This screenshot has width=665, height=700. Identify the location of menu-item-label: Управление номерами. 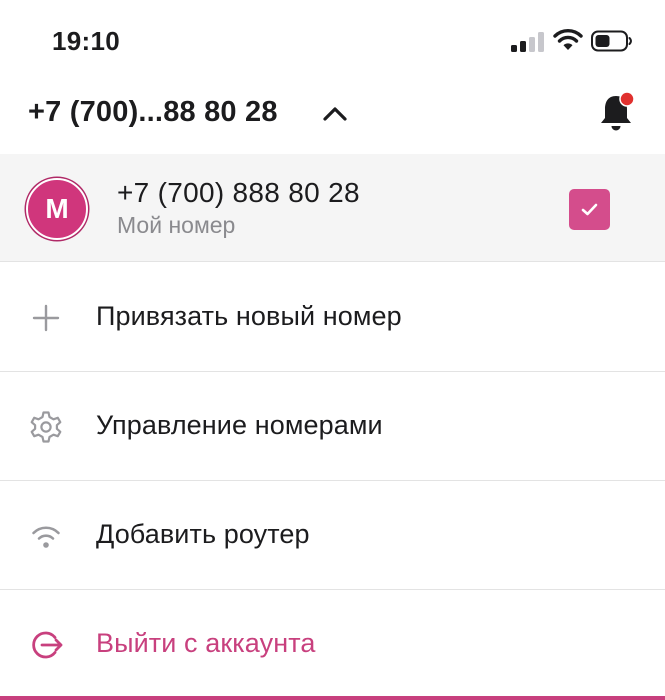
(239, 425).